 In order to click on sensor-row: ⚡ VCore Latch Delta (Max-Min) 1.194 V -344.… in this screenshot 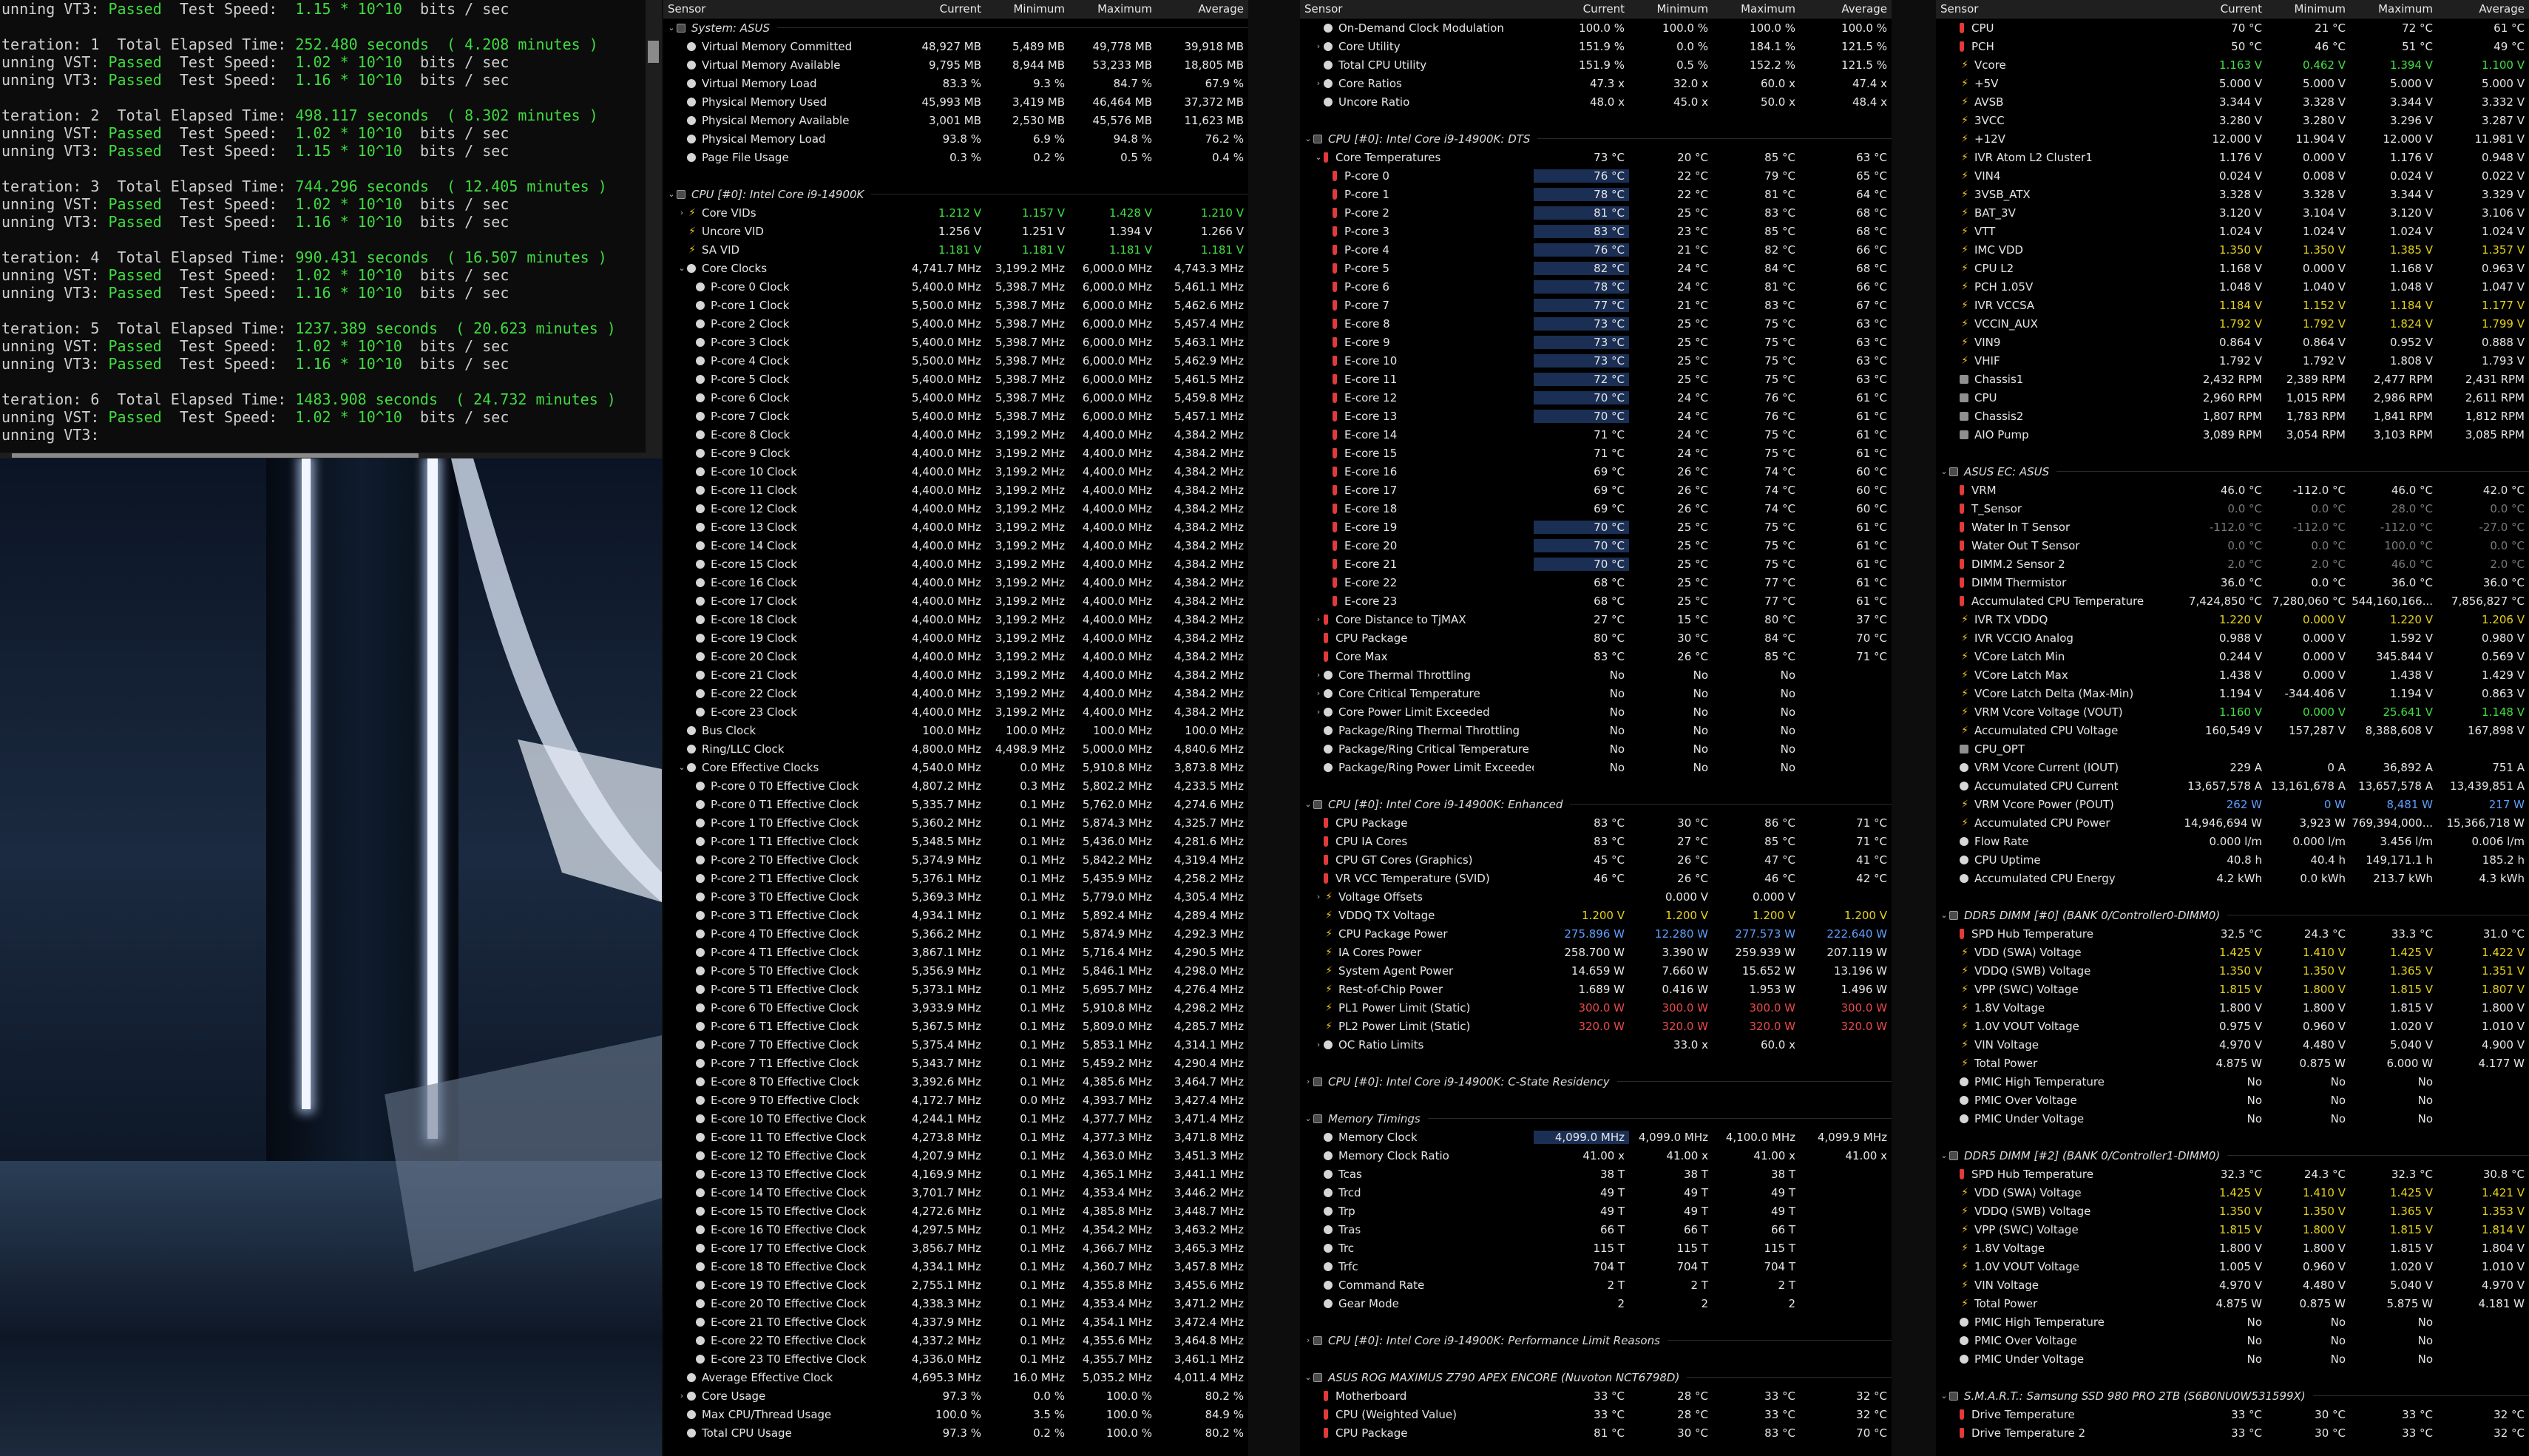, I will do `click(2232, 693)`.